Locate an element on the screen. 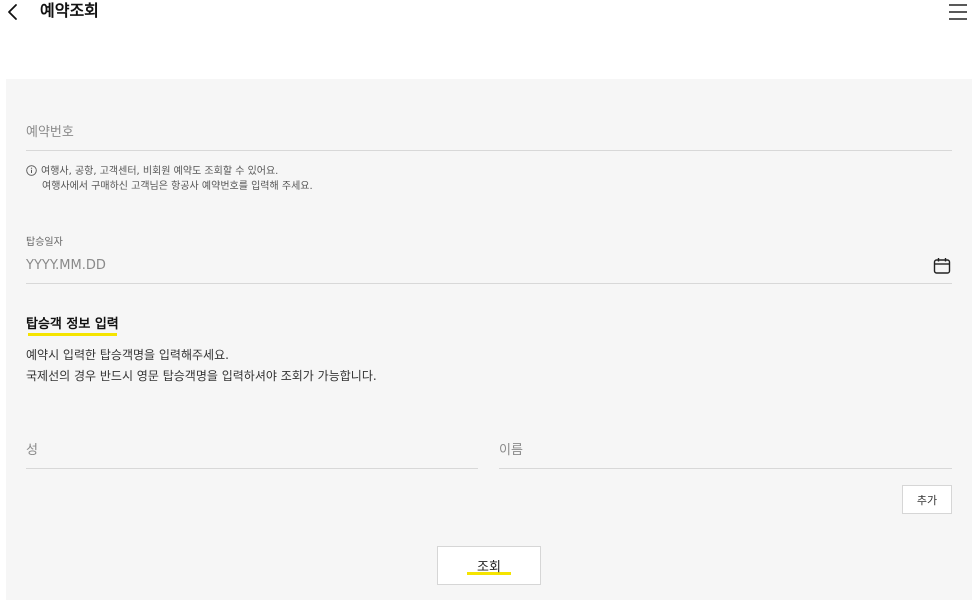  last-name-field is located at coordinates (252, 454).